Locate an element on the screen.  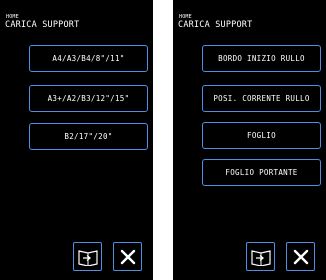
carrier-sheet-button: FOGLIO PORTANTE is located at coordinates (261, 172).